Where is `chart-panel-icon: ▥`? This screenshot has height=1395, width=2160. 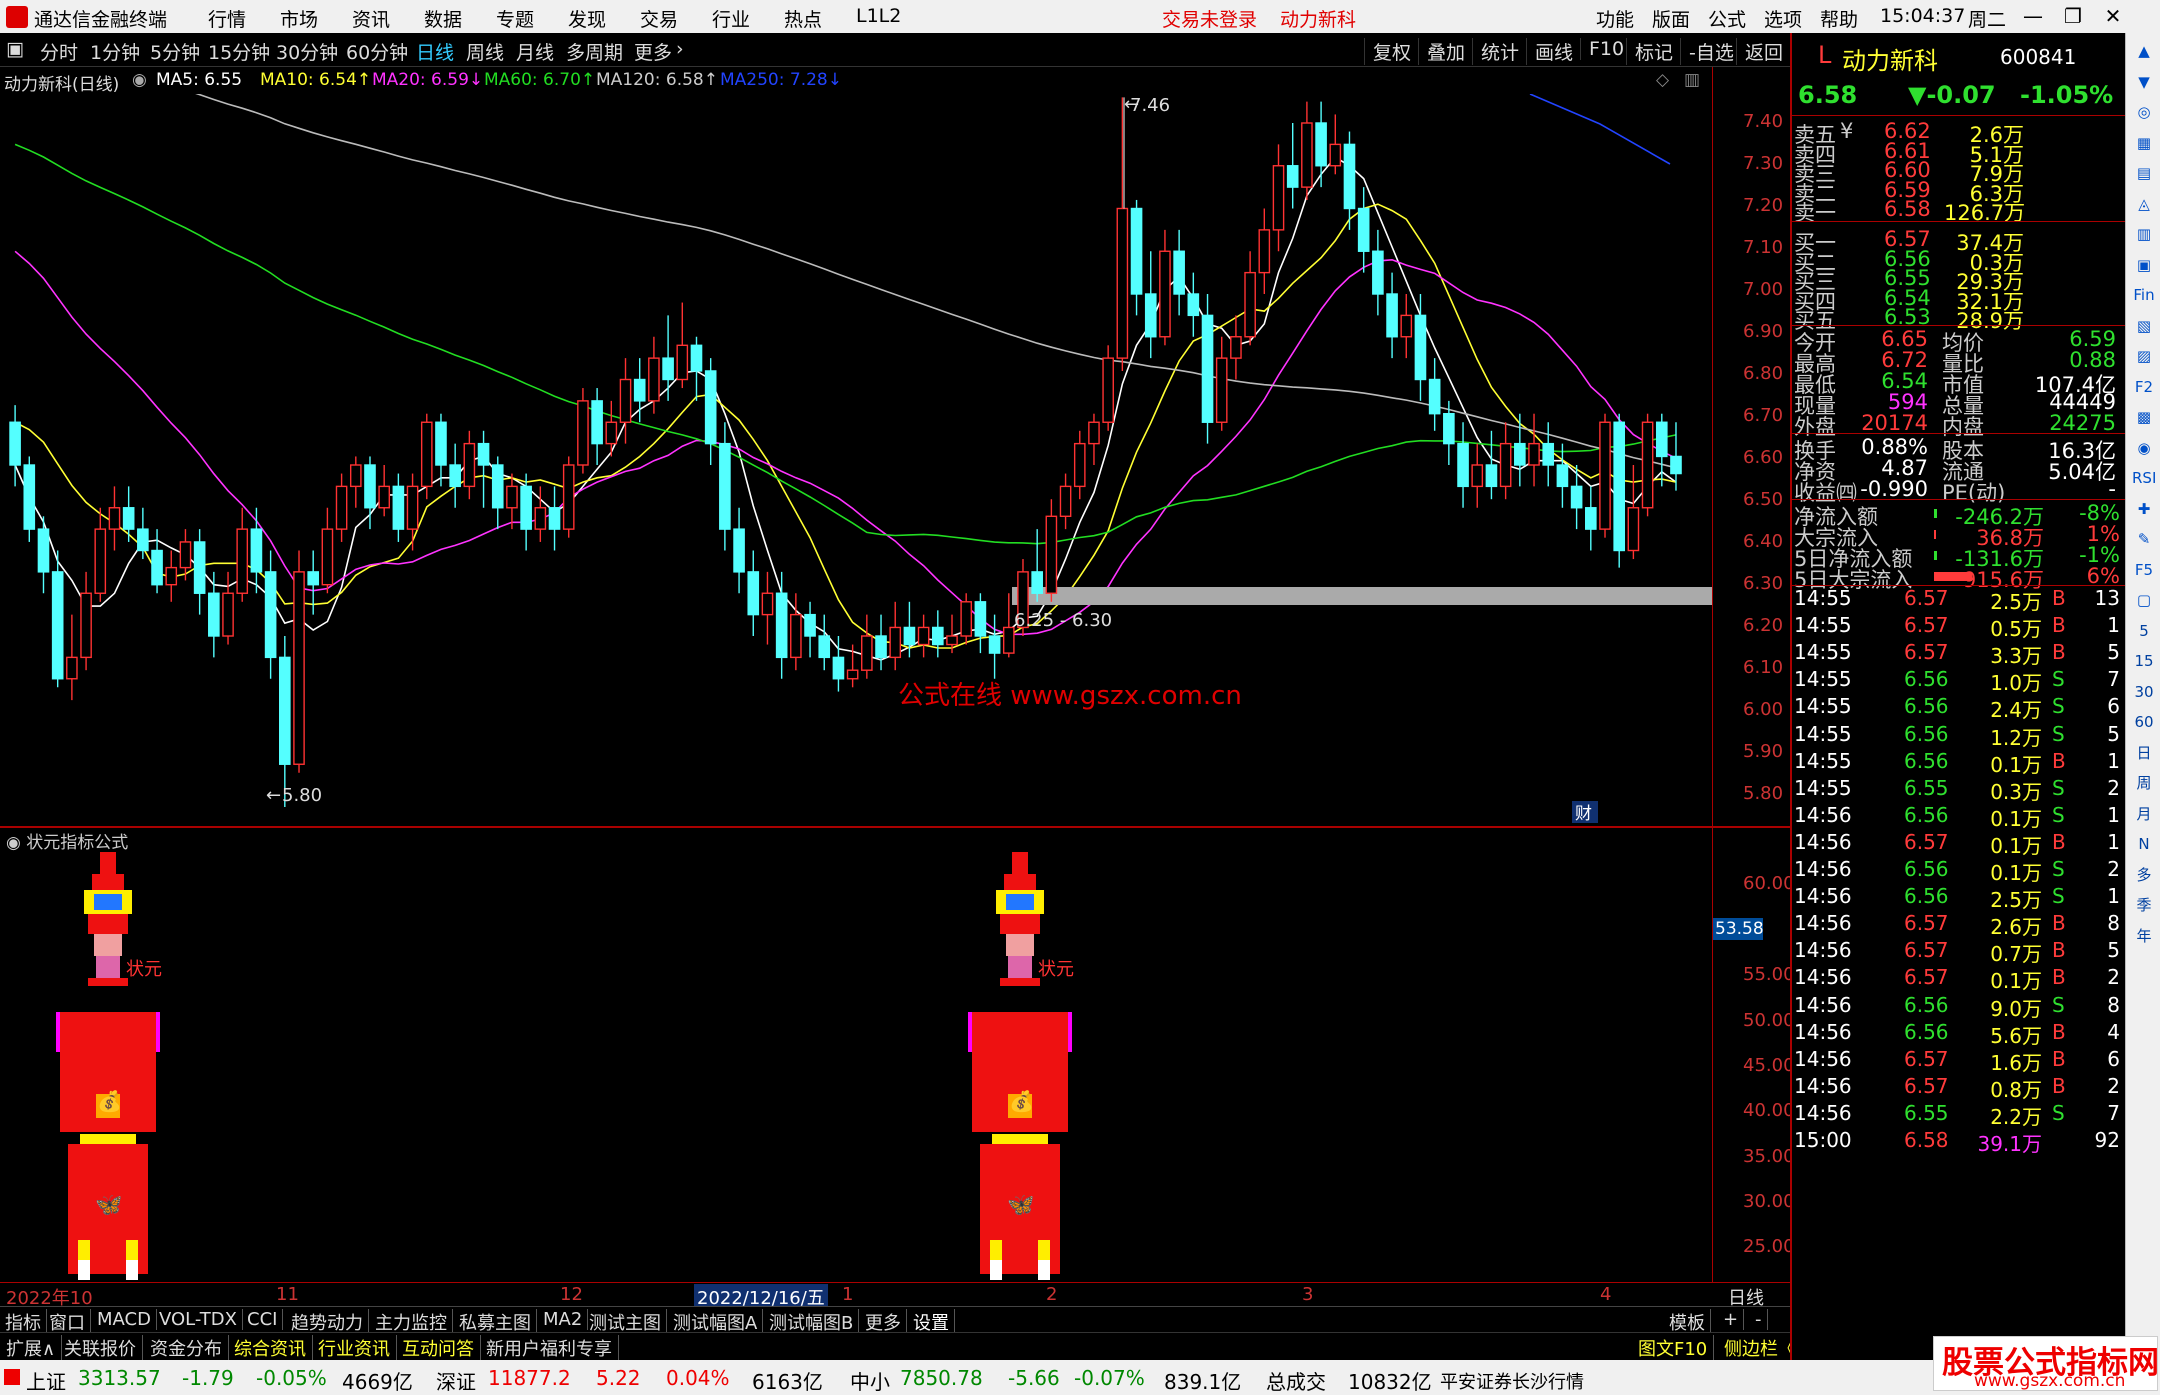
chart-panel-icon: ▥ is located at coordinates (1692, 80).